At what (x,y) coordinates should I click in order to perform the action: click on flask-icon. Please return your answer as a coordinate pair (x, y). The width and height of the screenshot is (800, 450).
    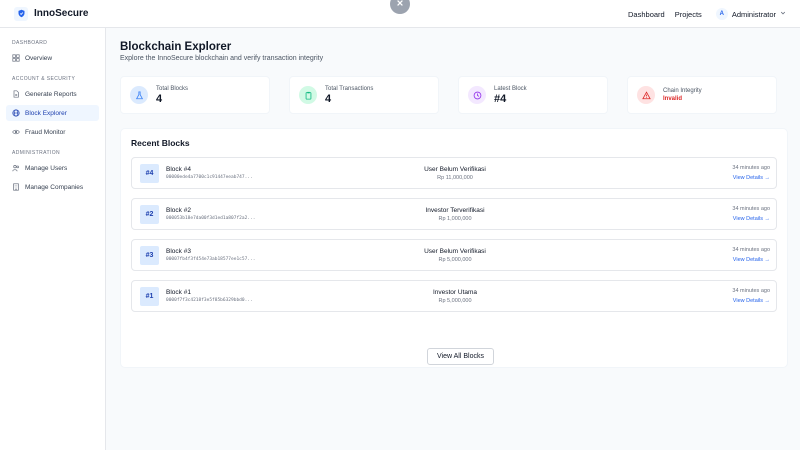
    Looking at the image, I should click on (139, 95).